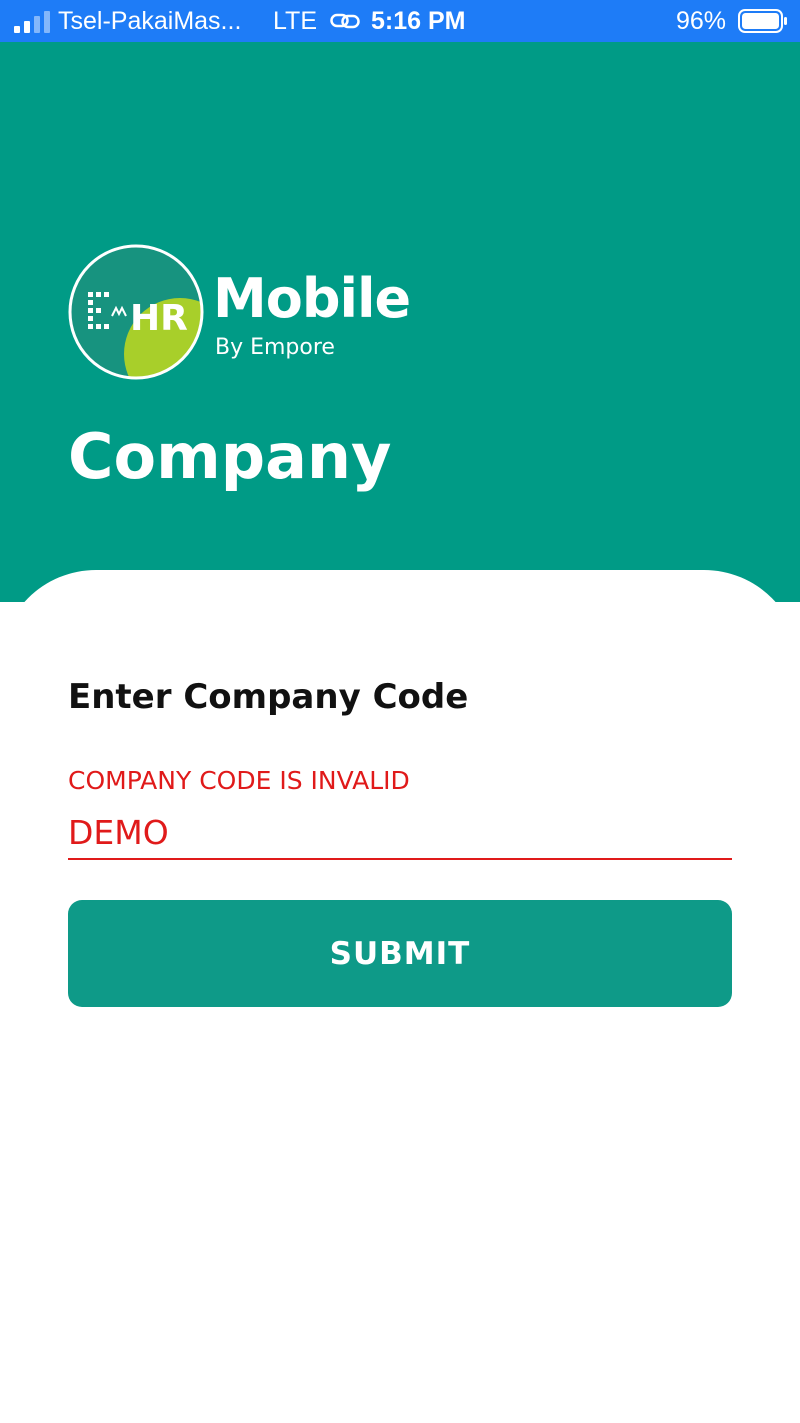 The width and height of the screenshot is (800, 1423). What do you see at coordinates (239, 780) in the screenshot?
I see `error-message: COMPANY CODE IS INVALID` at bounding box center [239, 780].